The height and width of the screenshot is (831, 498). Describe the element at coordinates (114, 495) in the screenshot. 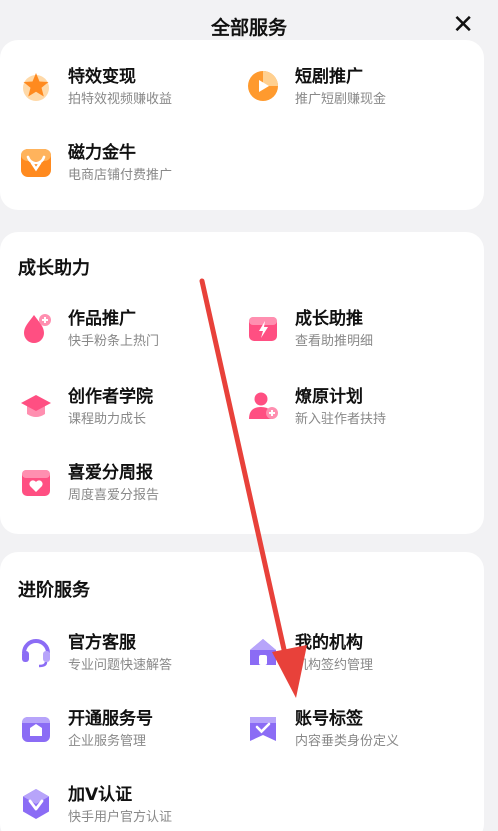

I see `service-desc: 周度喜爱分报告` at that location.